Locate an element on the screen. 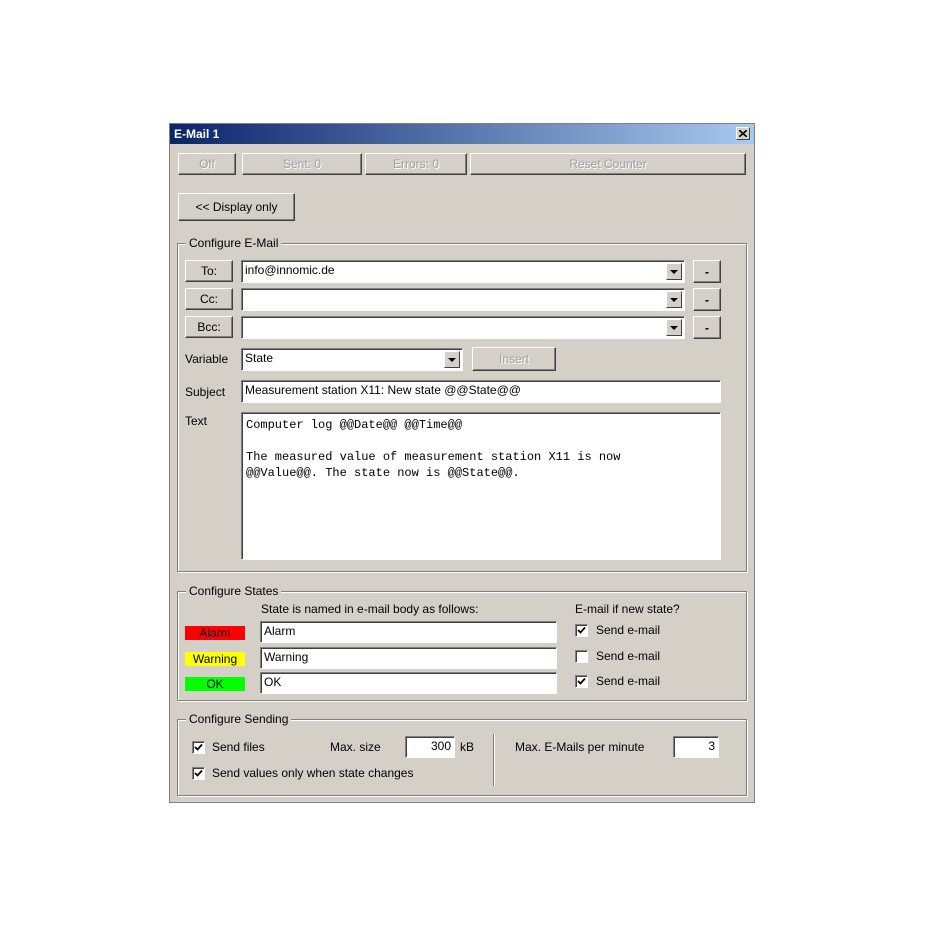 This screenshot has height=925, width=925. state-name-field-alarm: Alarm is located at coordinates (408, 632).